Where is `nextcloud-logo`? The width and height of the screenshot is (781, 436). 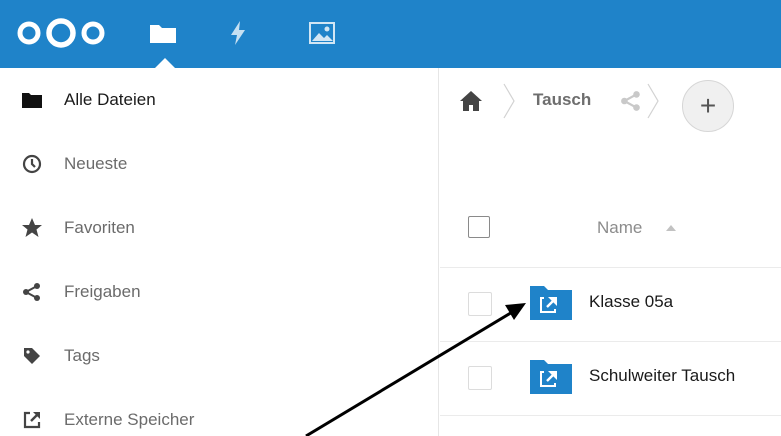 nextcloud-logo is located at coordinates (61, 33).